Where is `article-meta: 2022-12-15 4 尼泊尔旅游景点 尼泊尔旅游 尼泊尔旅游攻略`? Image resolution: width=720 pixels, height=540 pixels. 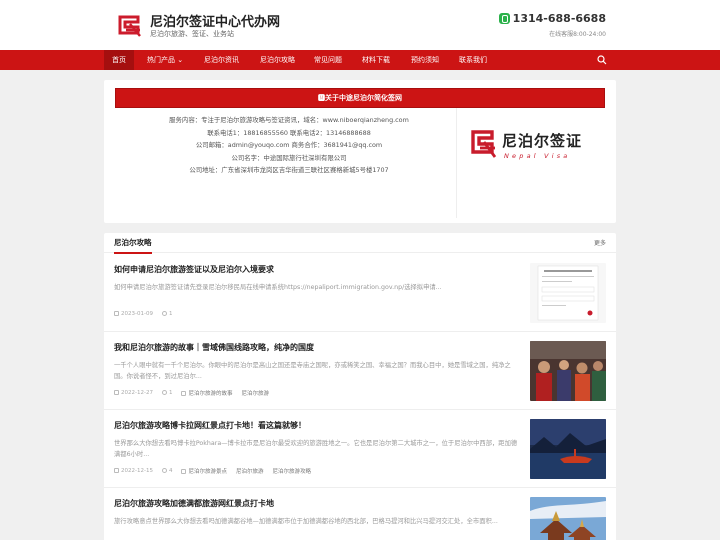
article-meta: 2022-12-15 4 尼泊尔旅游景点 尼泊尔旅游 尼泊尔旅游攻略 is located at coordinates (217, 471).